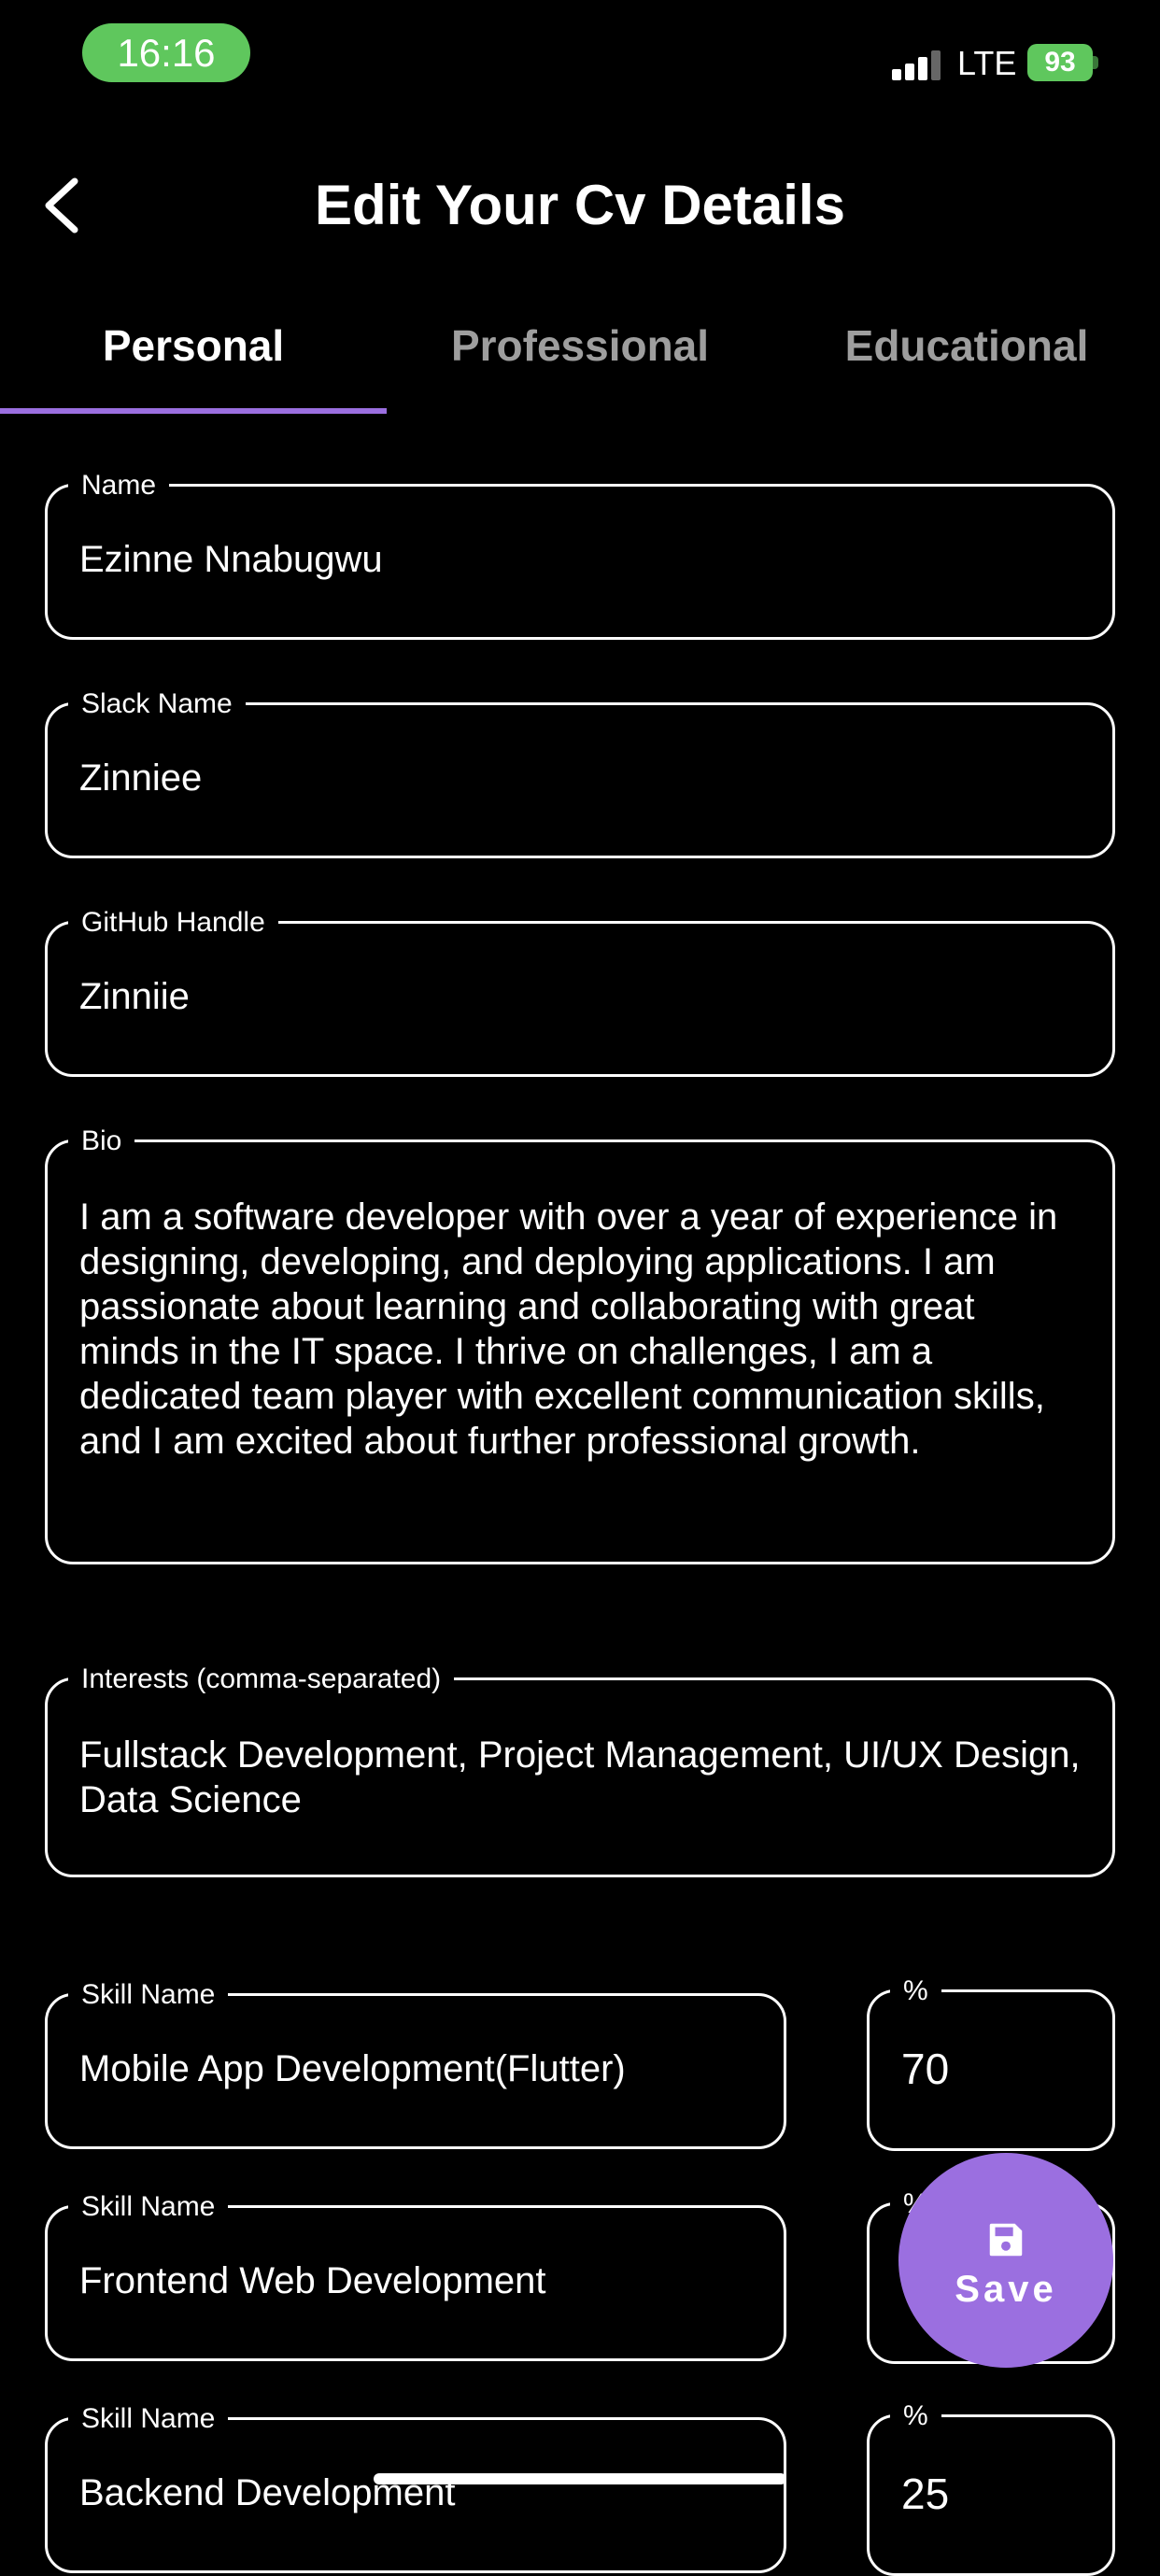 This screenshot has width=1160, height=2576. I want to click on tab-indicator, so click(194, 411).